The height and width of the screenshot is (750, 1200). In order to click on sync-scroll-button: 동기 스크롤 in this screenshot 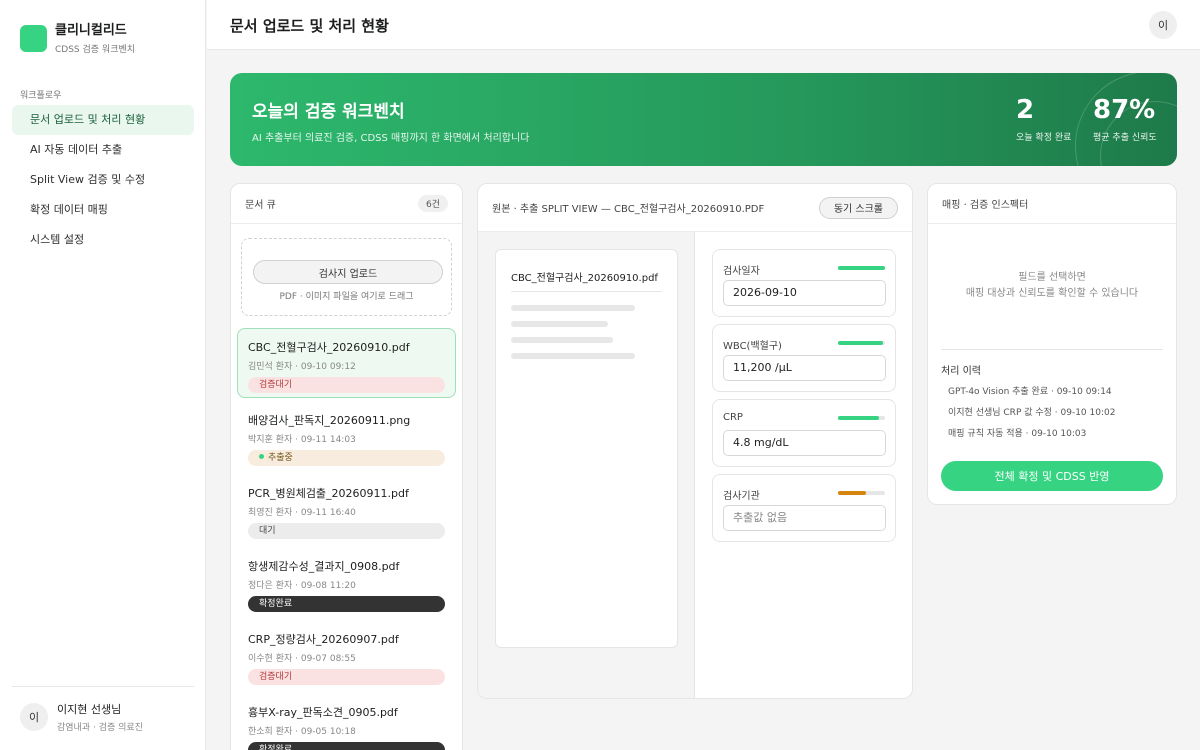, I will do `click(858, 207)`.